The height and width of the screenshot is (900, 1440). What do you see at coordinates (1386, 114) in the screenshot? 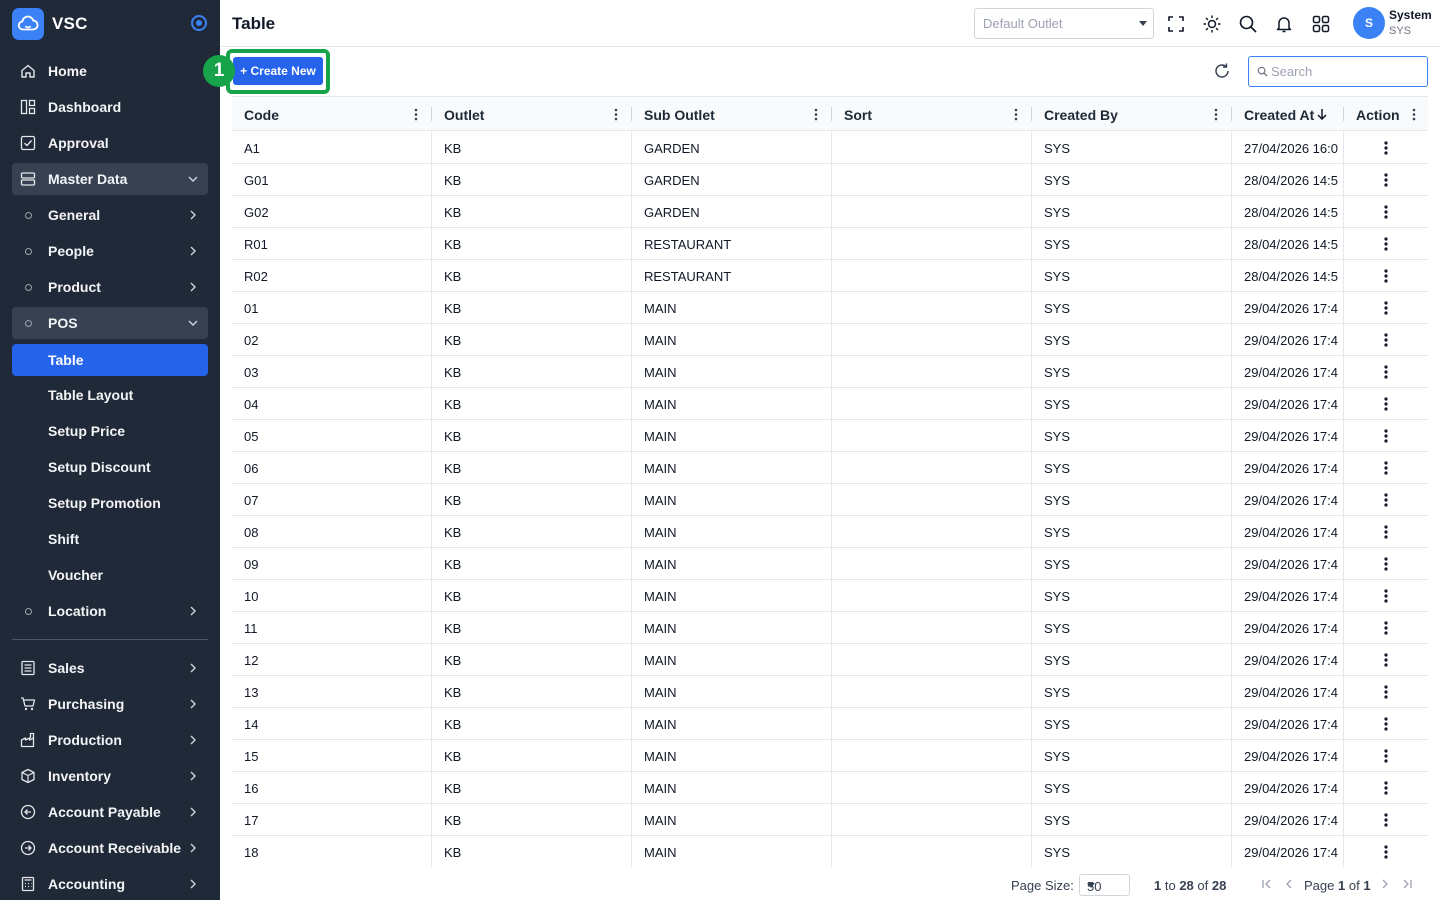
I see `column-header-action: Action` at bounding box center [1386, 114].